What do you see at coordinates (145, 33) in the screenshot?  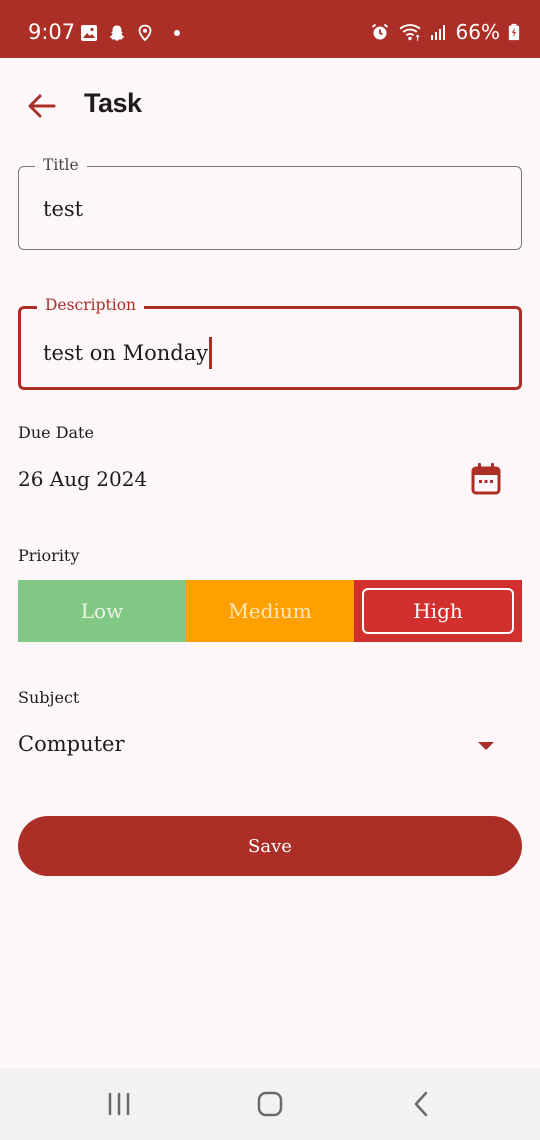 I see `location-icon` at bounding box center [145, 33].